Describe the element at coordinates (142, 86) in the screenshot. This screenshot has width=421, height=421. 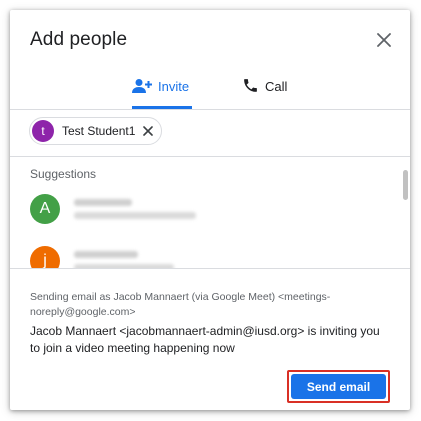
I see `person-add-icon` at that location.